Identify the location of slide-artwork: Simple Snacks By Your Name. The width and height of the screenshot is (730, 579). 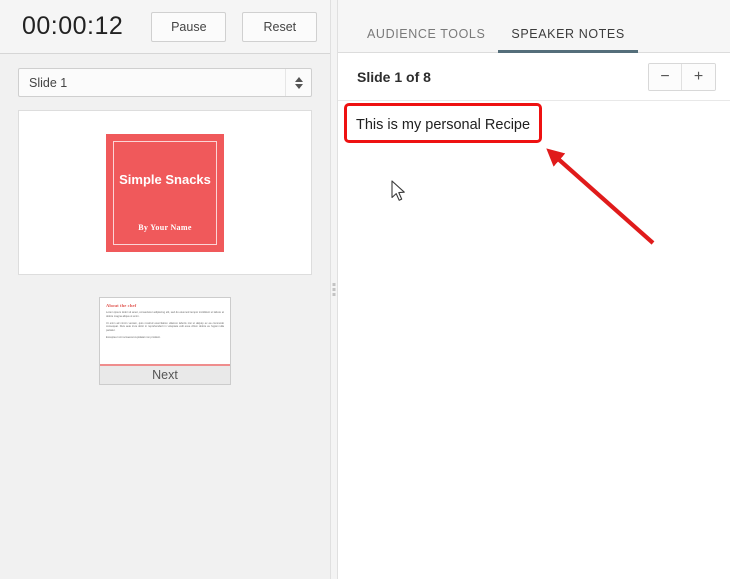
(165, 192).